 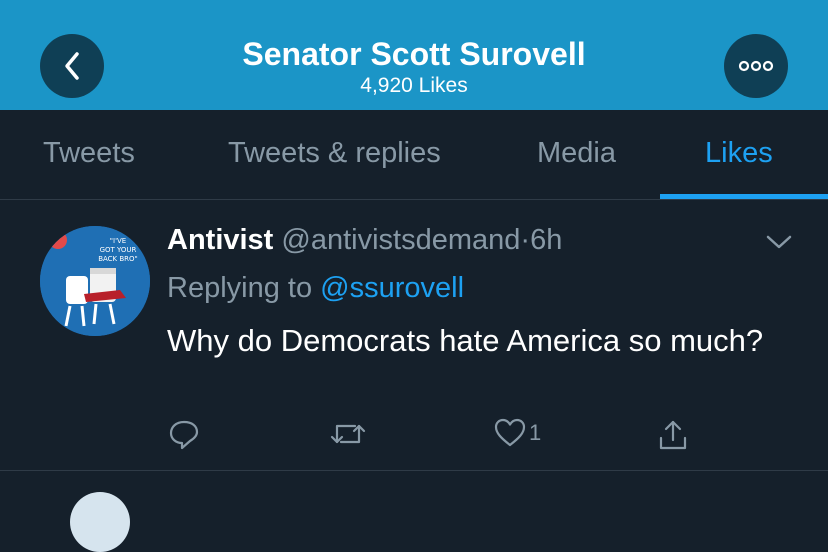 I want to click on author-name: Antivist, so click(x=220, y=240).